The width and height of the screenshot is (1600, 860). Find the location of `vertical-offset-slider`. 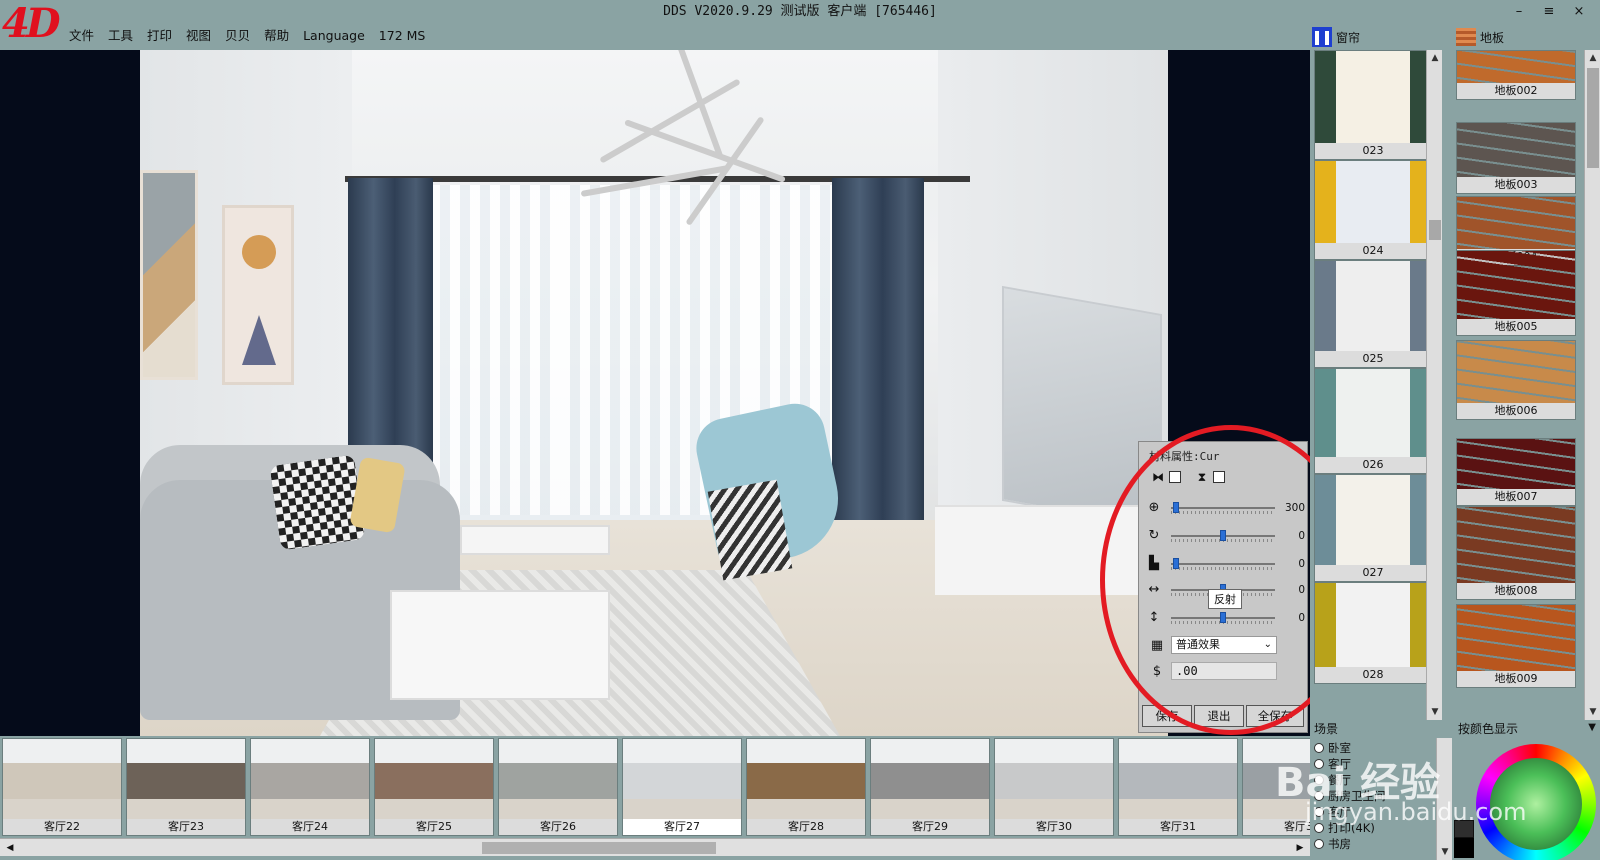

vertical-offset-slider is located at coordinates (1223, 618).